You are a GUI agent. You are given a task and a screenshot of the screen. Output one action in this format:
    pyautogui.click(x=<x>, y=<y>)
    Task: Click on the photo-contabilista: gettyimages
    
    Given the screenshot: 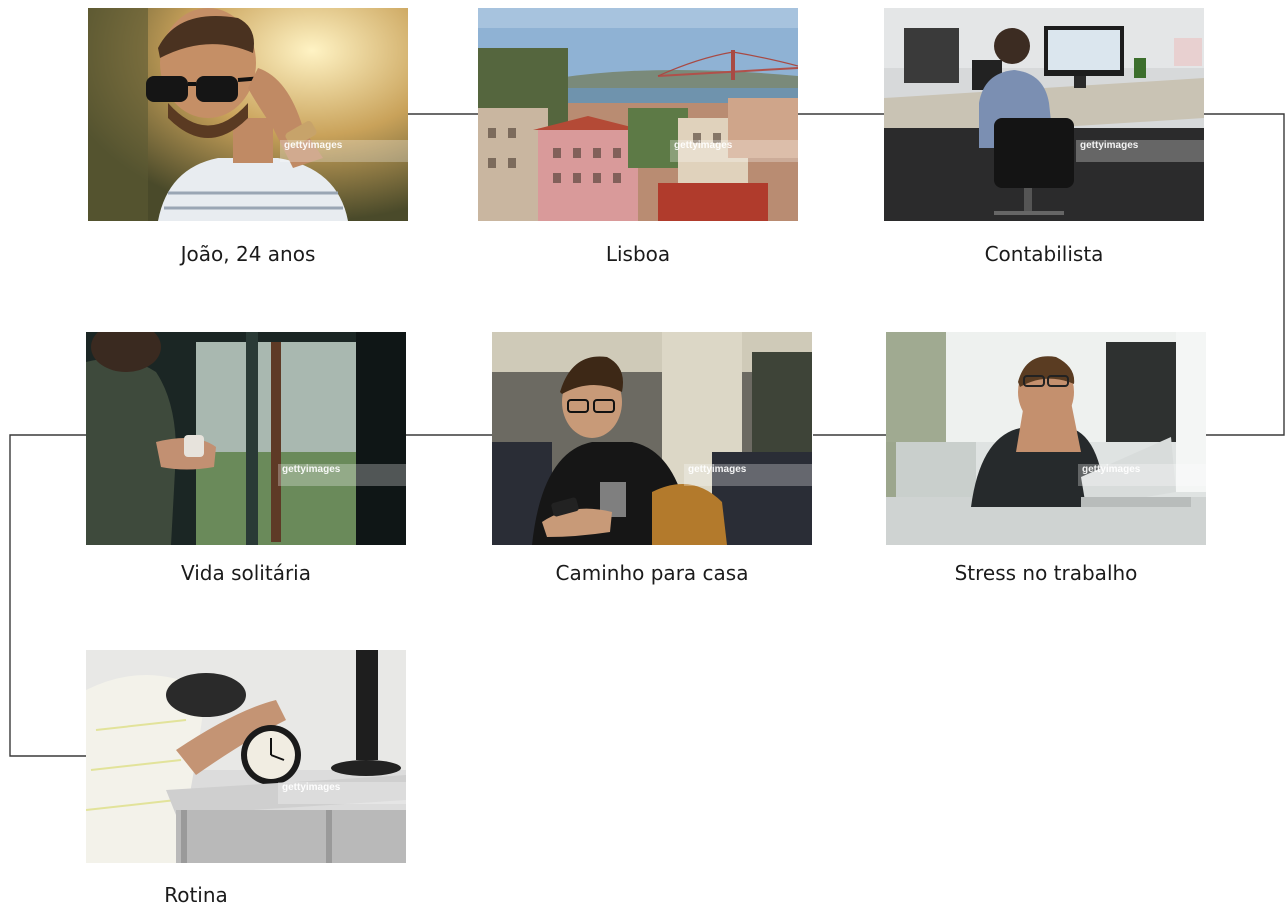 What is the action you would take?
    pyautogui.click(x=1044, y=114)
    